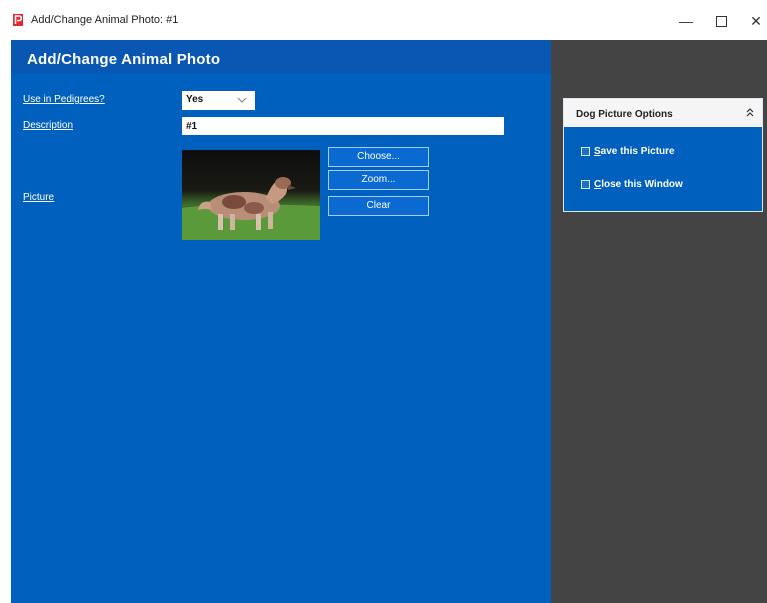 This screenshot has width=767, height=603. Describe the element at coordinates (750, 112) in the screenshot. I see `collapse-icon` at that location.